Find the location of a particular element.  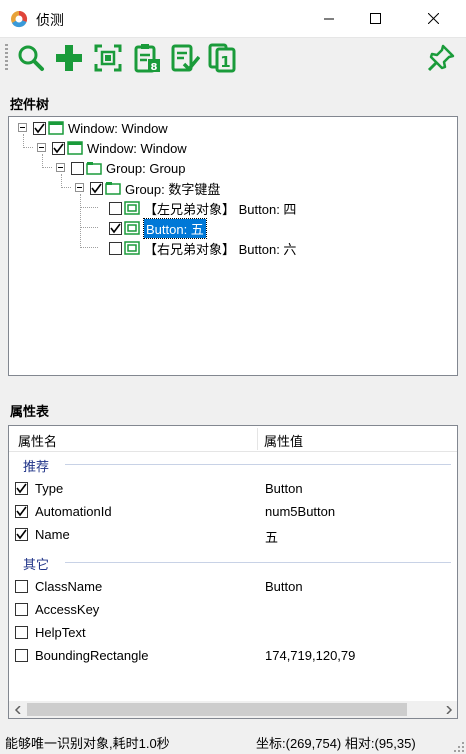

property-value: 五 is located at coordinates (271, 536).